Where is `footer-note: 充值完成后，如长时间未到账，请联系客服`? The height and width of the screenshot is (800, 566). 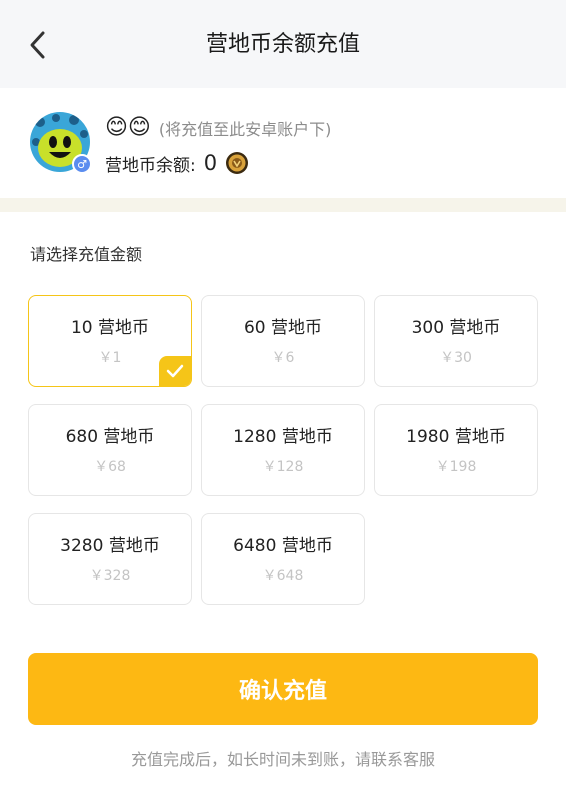
footer-note: 充值完成后，如长时间未到账，请联系客服 is located at coordinates (282, 759).